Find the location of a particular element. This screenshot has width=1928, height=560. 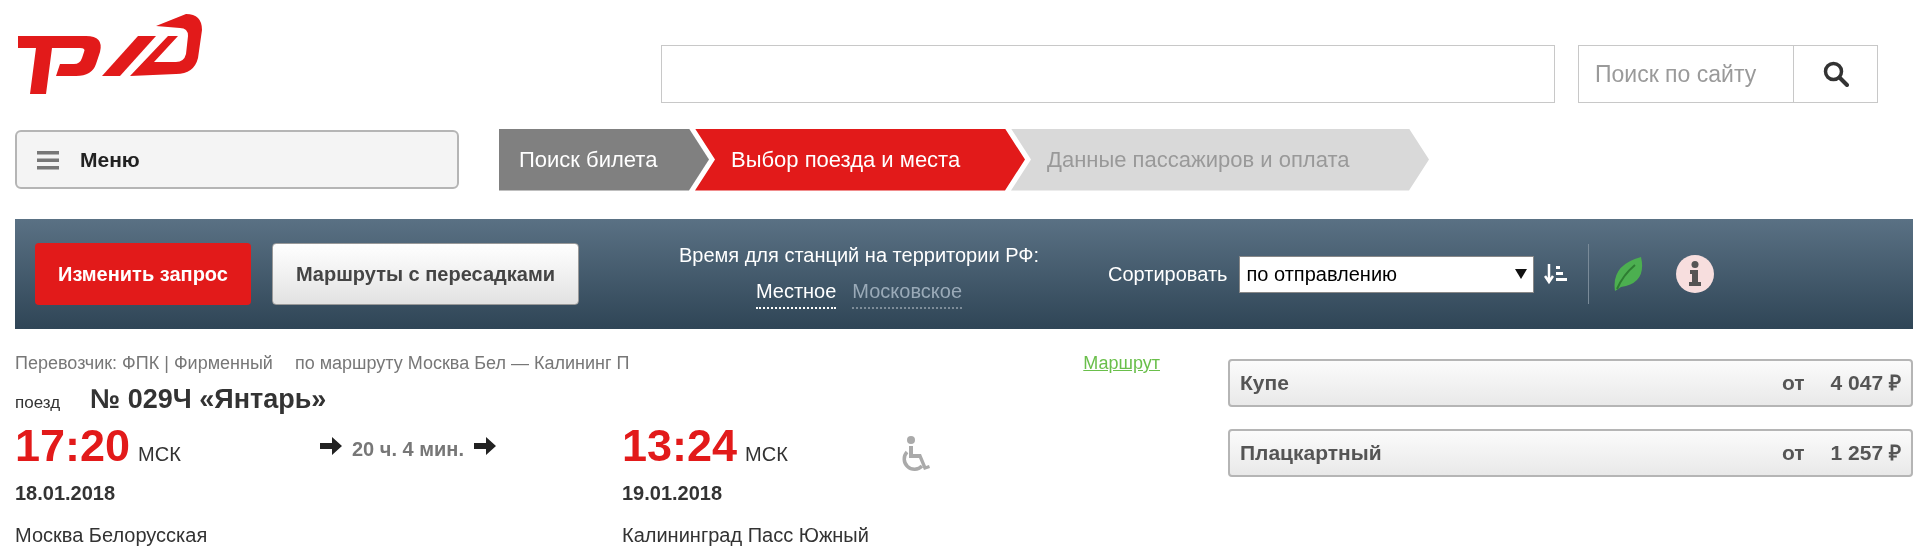

search-field is located at coordinates (1108, 74).